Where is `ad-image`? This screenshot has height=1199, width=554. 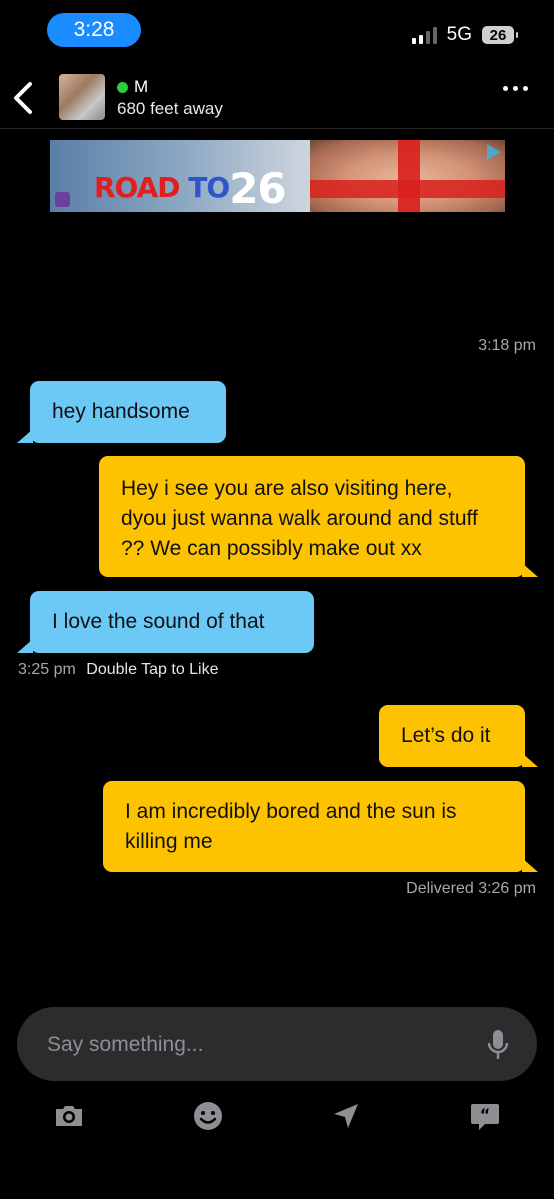
ad-image is located at coordinates (407, 176).